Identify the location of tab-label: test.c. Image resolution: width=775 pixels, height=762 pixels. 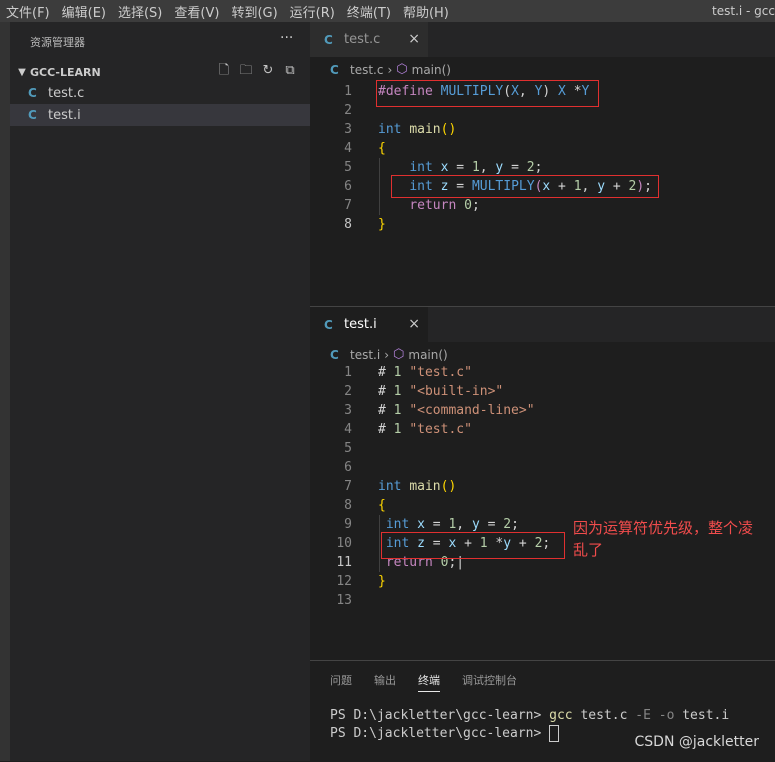
(362, 39).